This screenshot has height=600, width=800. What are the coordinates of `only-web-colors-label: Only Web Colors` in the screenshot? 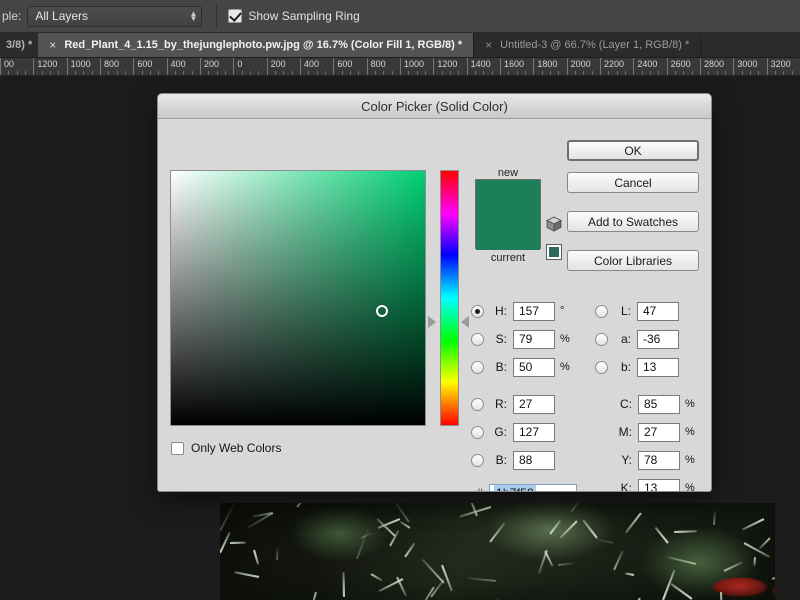 It's located at (236, 448).